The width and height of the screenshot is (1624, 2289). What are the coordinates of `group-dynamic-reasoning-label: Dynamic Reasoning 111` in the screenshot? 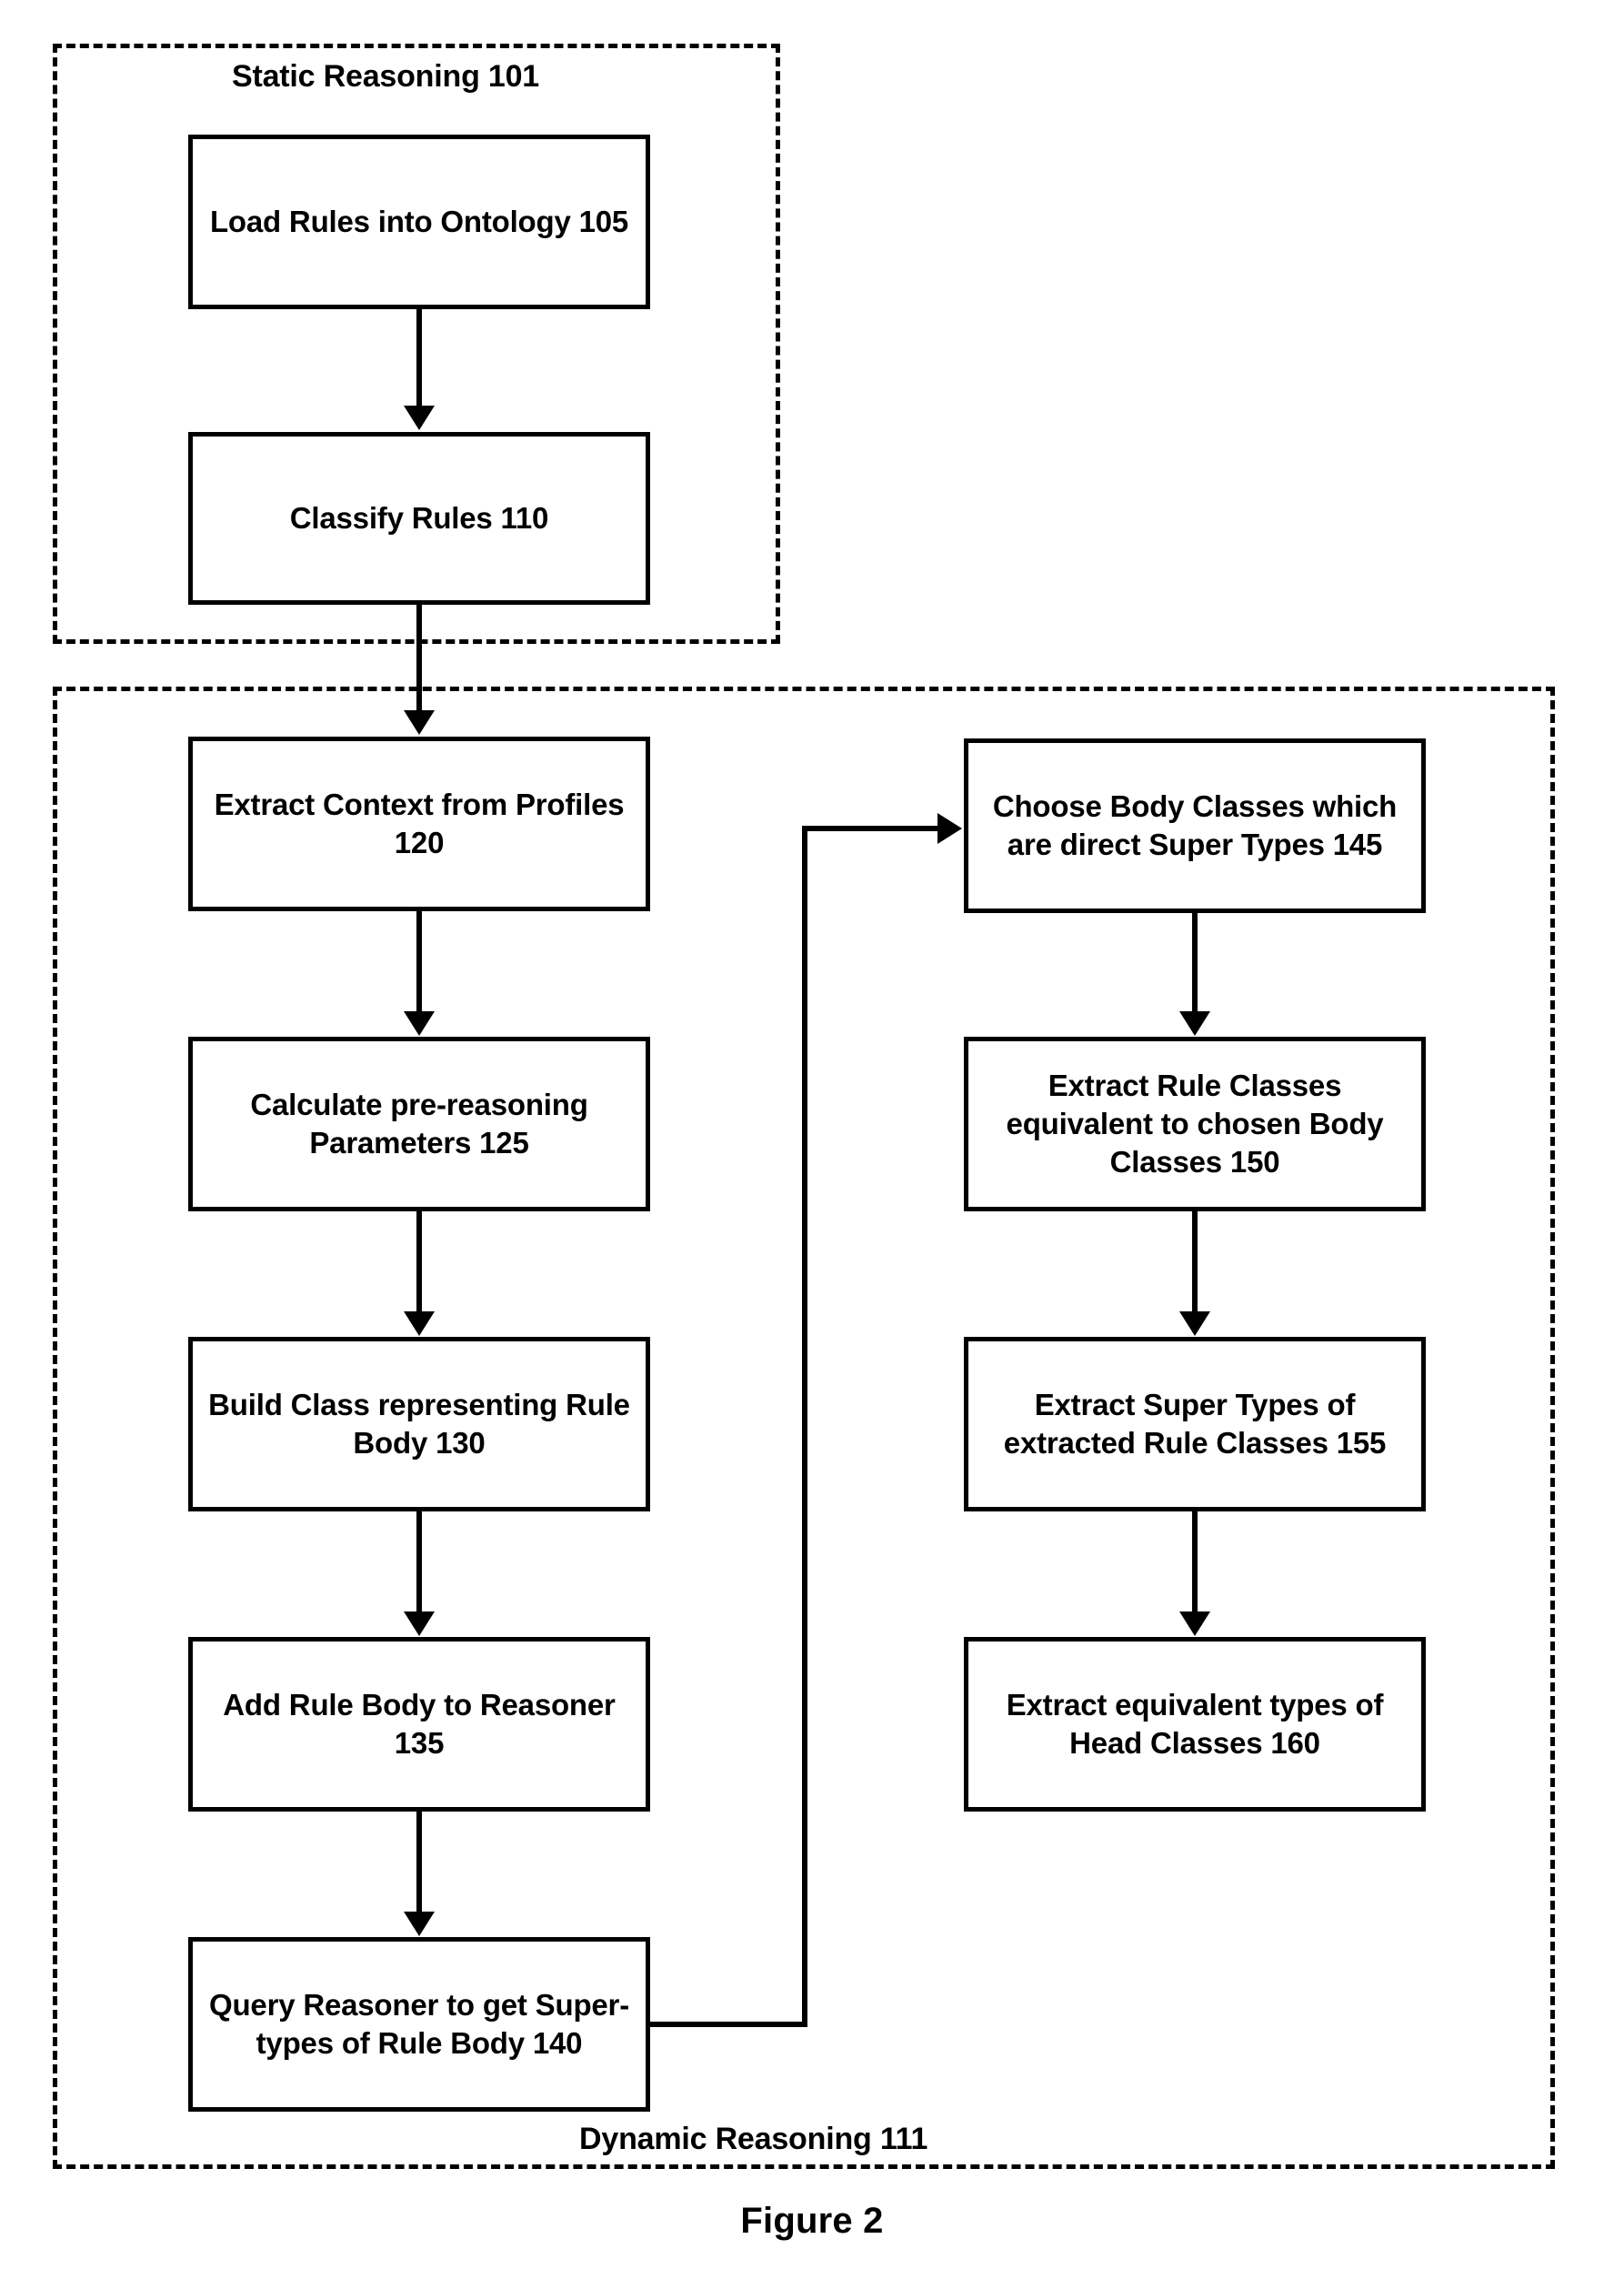 It's located at (753, 2139).